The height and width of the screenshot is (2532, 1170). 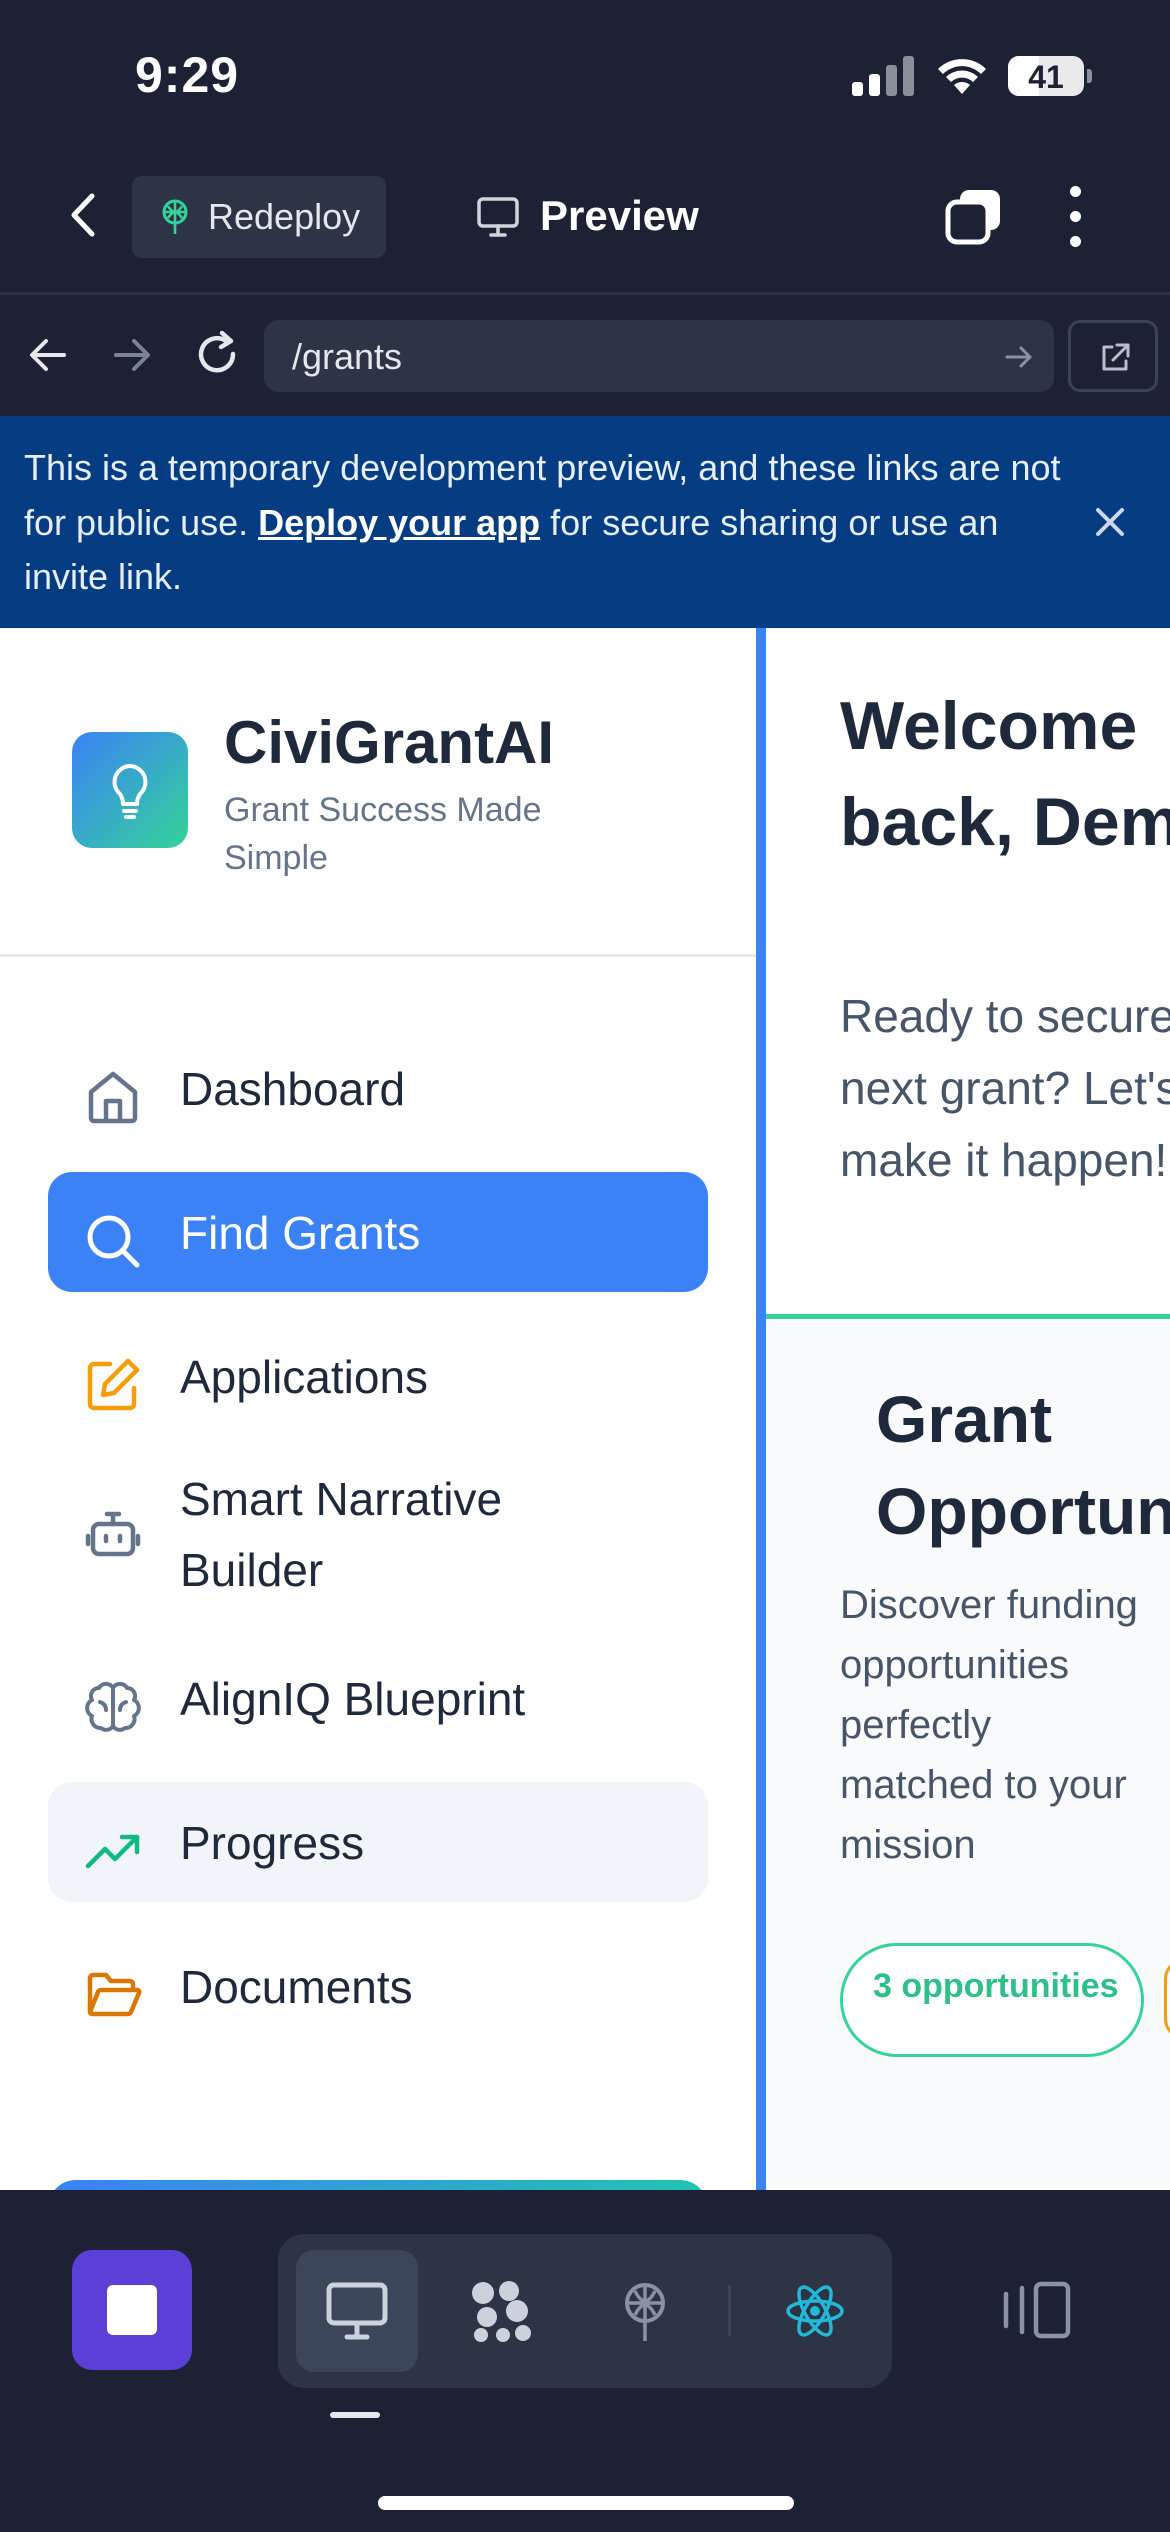 I want to click on view-switcher, so click(x=585, y=2311).